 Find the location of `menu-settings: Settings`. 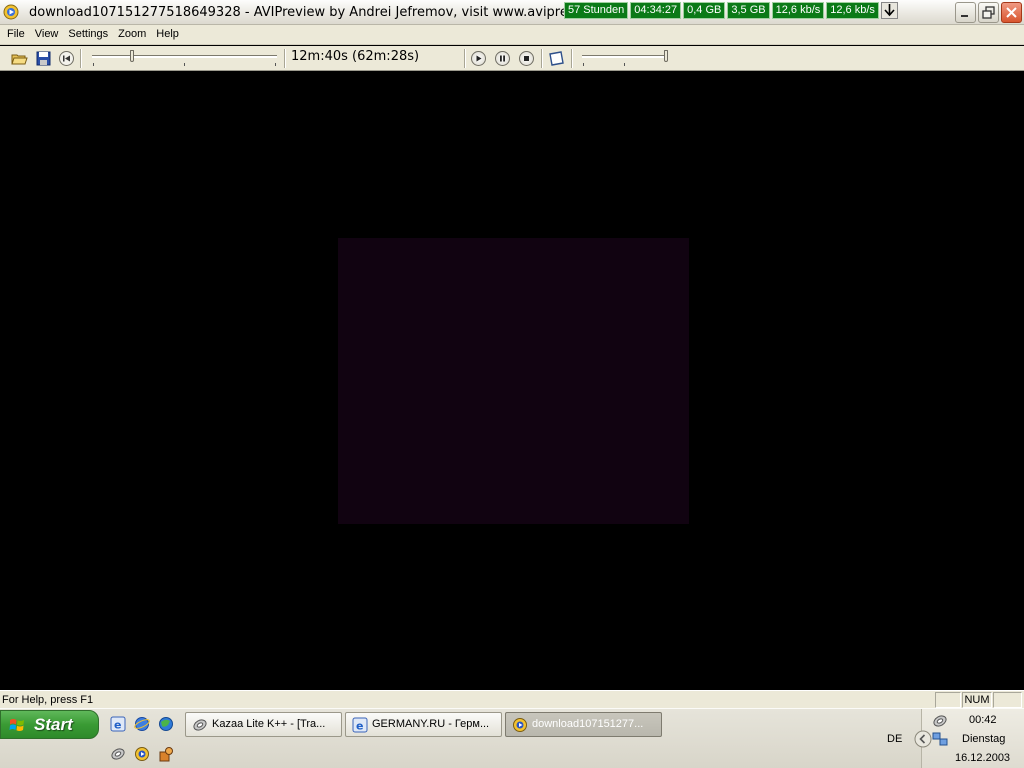

menu-settings: Settings is located at coordinates (88, 34).